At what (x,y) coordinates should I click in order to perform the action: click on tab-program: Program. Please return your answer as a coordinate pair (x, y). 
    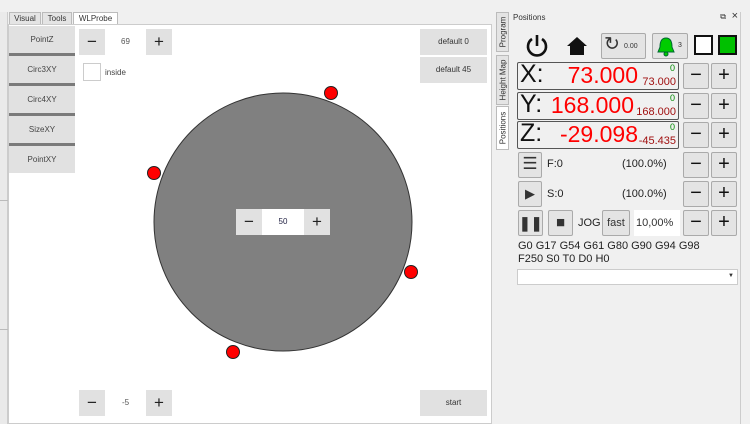
    Looking at the image, I should click on (502, 32).